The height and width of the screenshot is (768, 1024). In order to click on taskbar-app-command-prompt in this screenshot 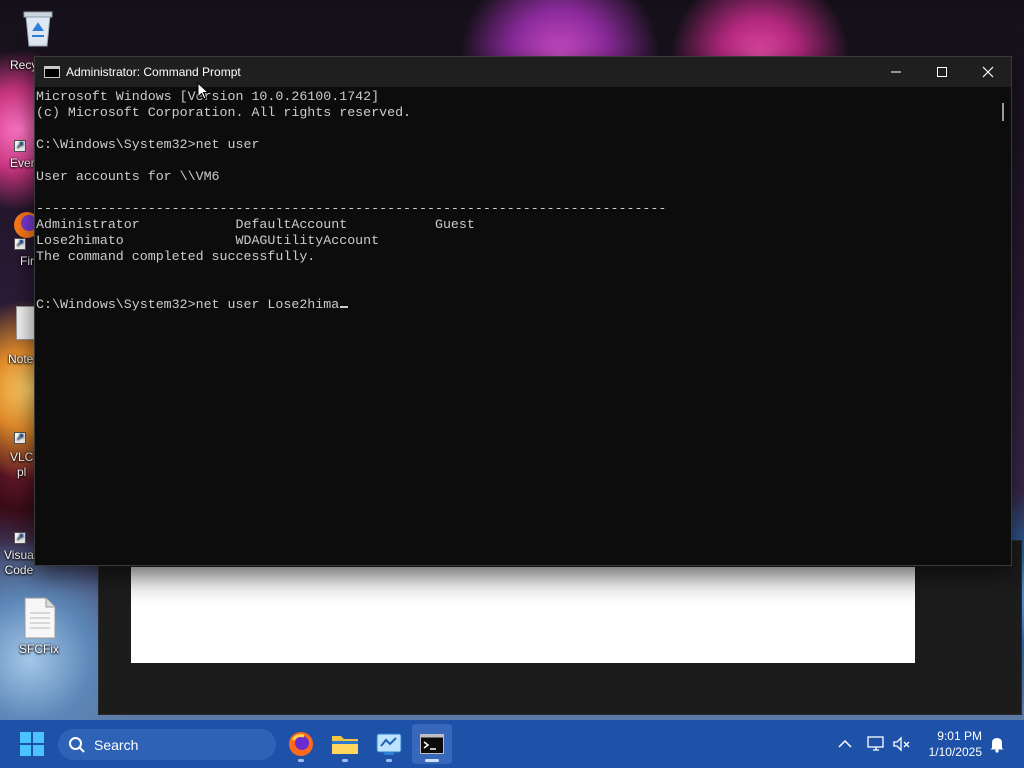, I will do `click(432, 744)`.